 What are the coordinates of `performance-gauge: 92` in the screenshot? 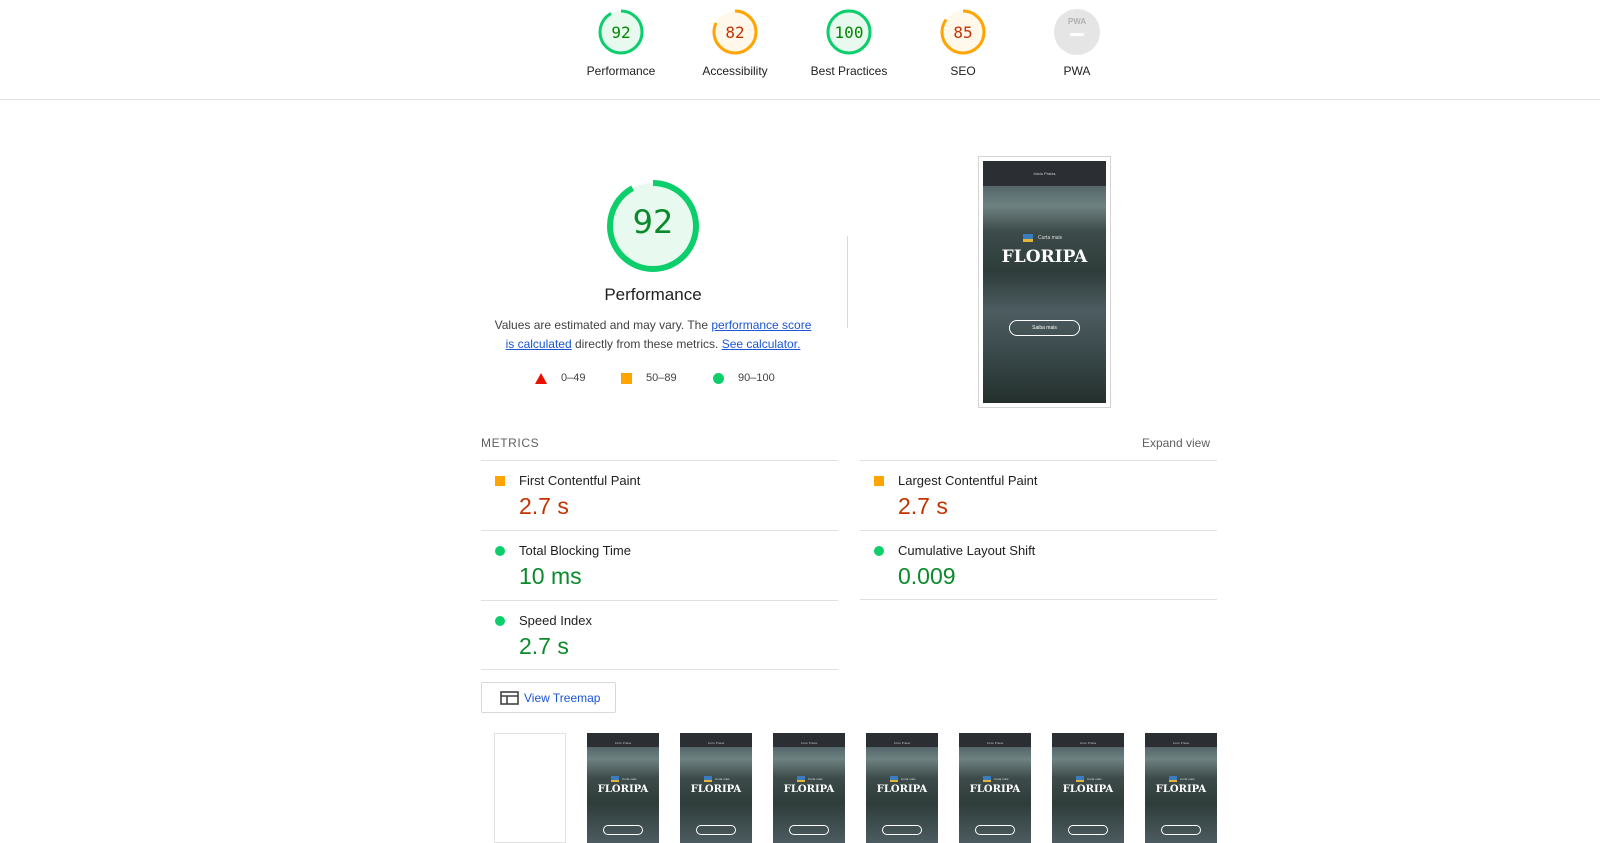 It's located at (653, 226).